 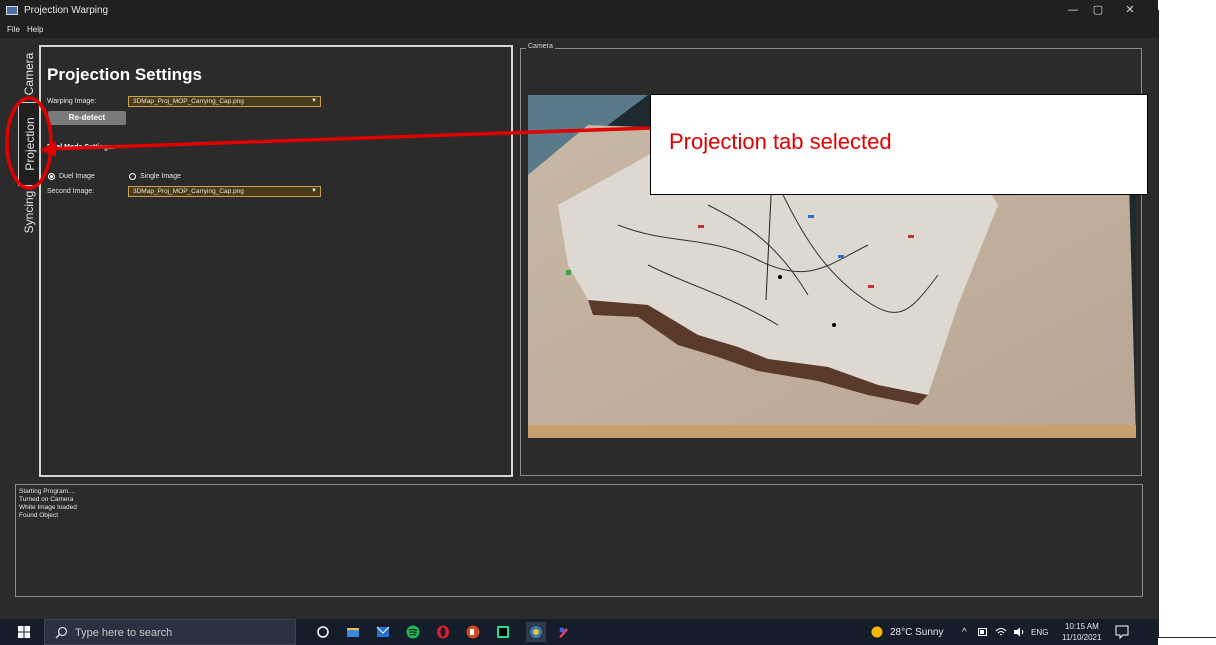 What do you see at coordinates (964, 632) in the screenshot?
I see `chevron-up-icon: ^` at bounding box center [964, 632].